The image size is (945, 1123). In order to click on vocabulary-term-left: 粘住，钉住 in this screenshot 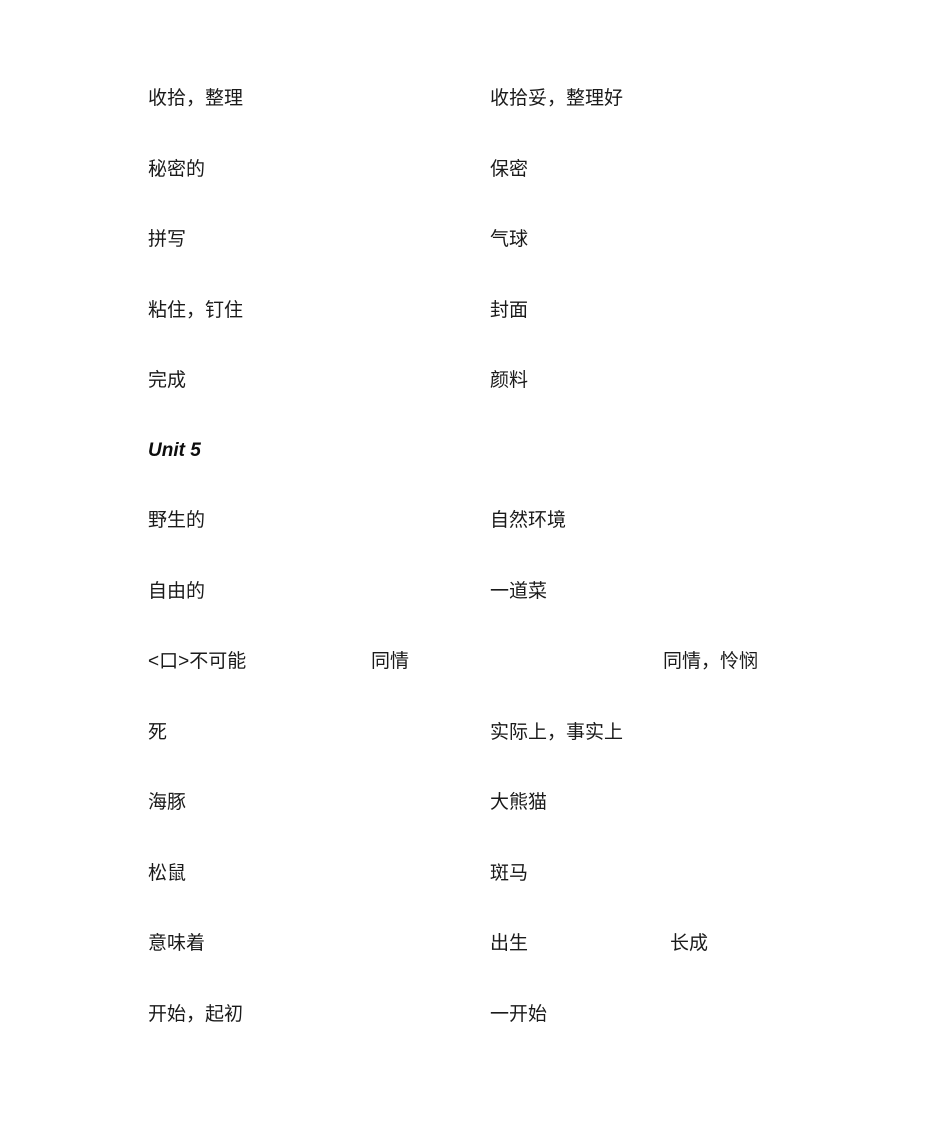, I will do `click(196, 310)`.